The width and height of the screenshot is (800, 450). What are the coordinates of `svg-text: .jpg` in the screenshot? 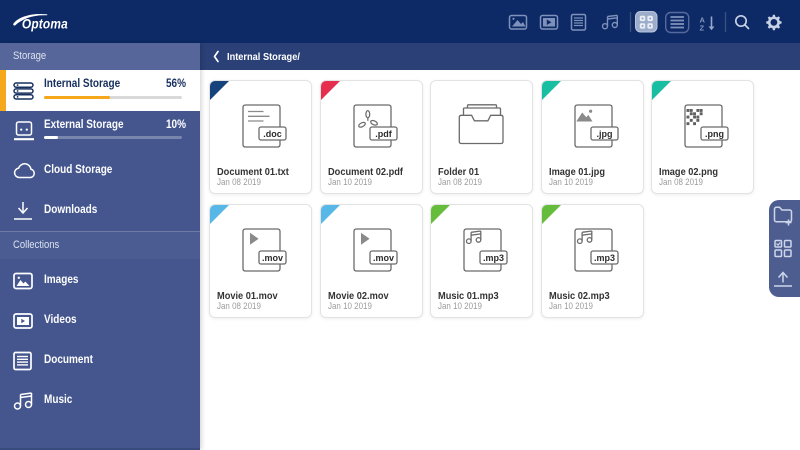 It's located at (605, 134).